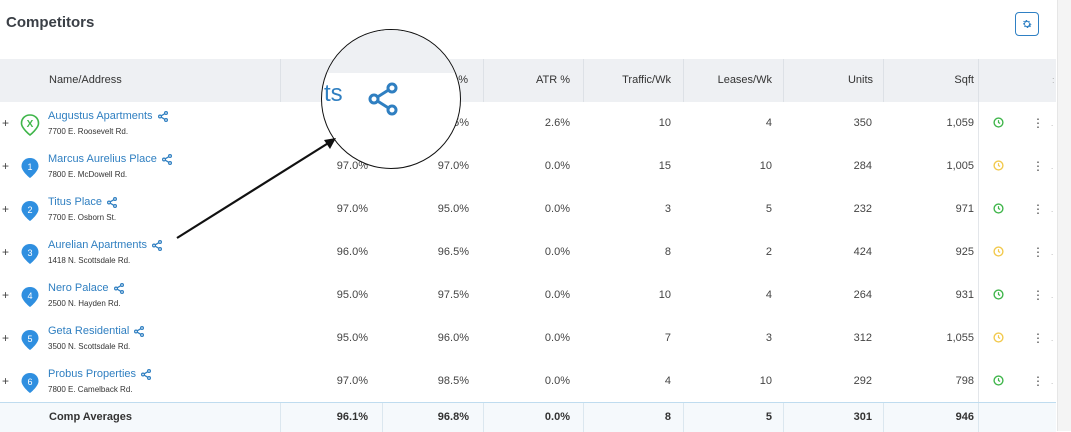 This screenshot has width=1071, height=432. What do you see at coordinates (256, 188) in the screenshot?
I see `callout-arrow` at bounding box center [256, 188].